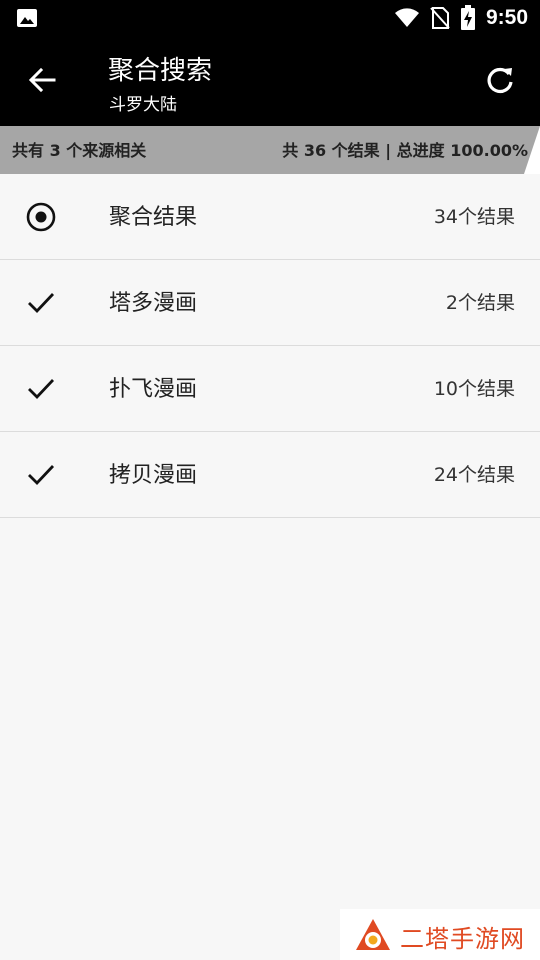 This screenshot has width=540, height=960. What do you see at coordinates (474, 217) in the screenshot?
I see `result-count: 34个结果` at bounding box center [474, 217].